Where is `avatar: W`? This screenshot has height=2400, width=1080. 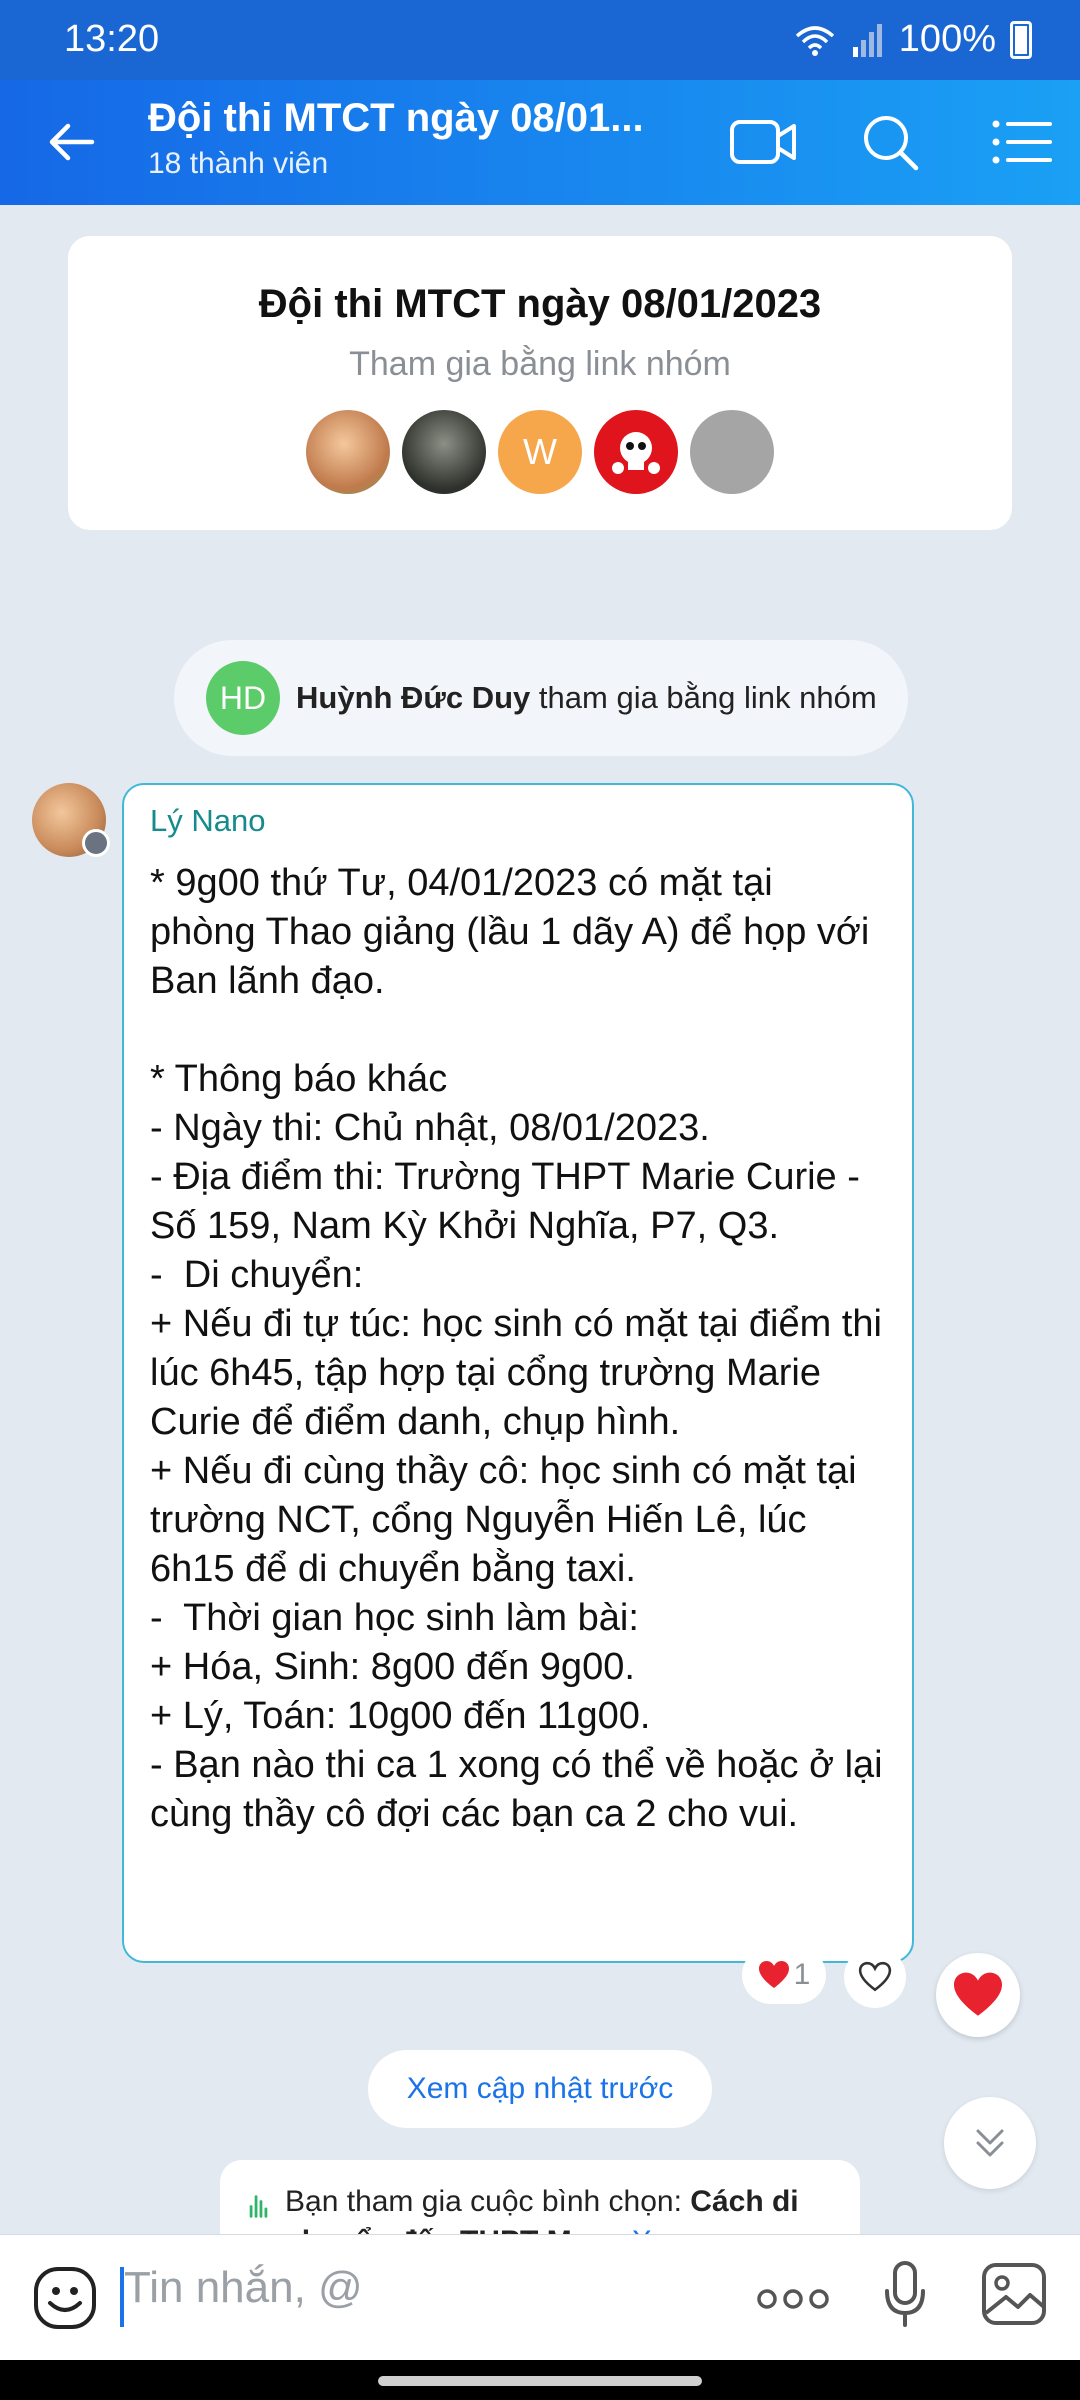
avatar: W is located at coordinates (540, 452).